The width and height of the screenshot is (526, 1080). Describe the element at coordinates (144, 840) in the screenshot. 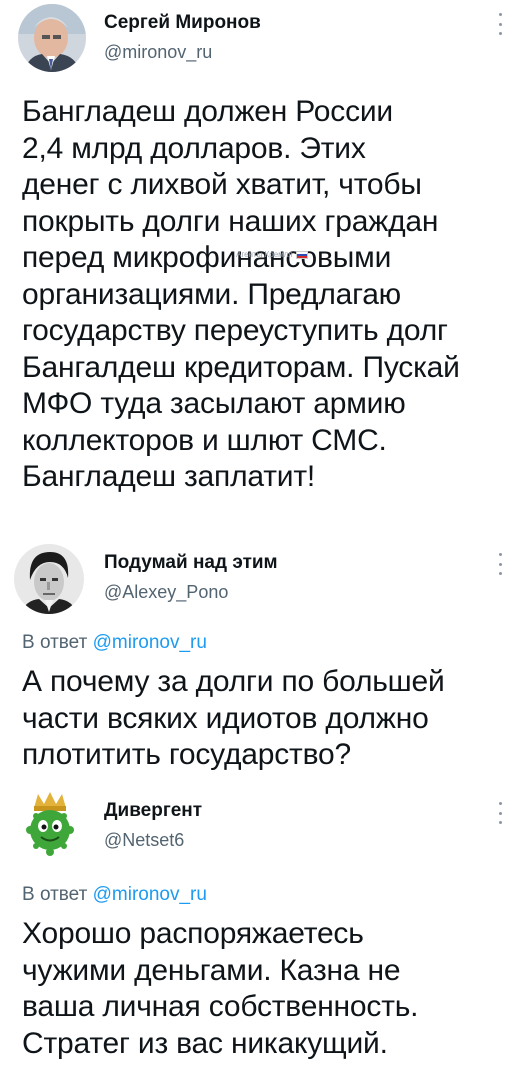

I see `user-handle: @Netset6` at that location.